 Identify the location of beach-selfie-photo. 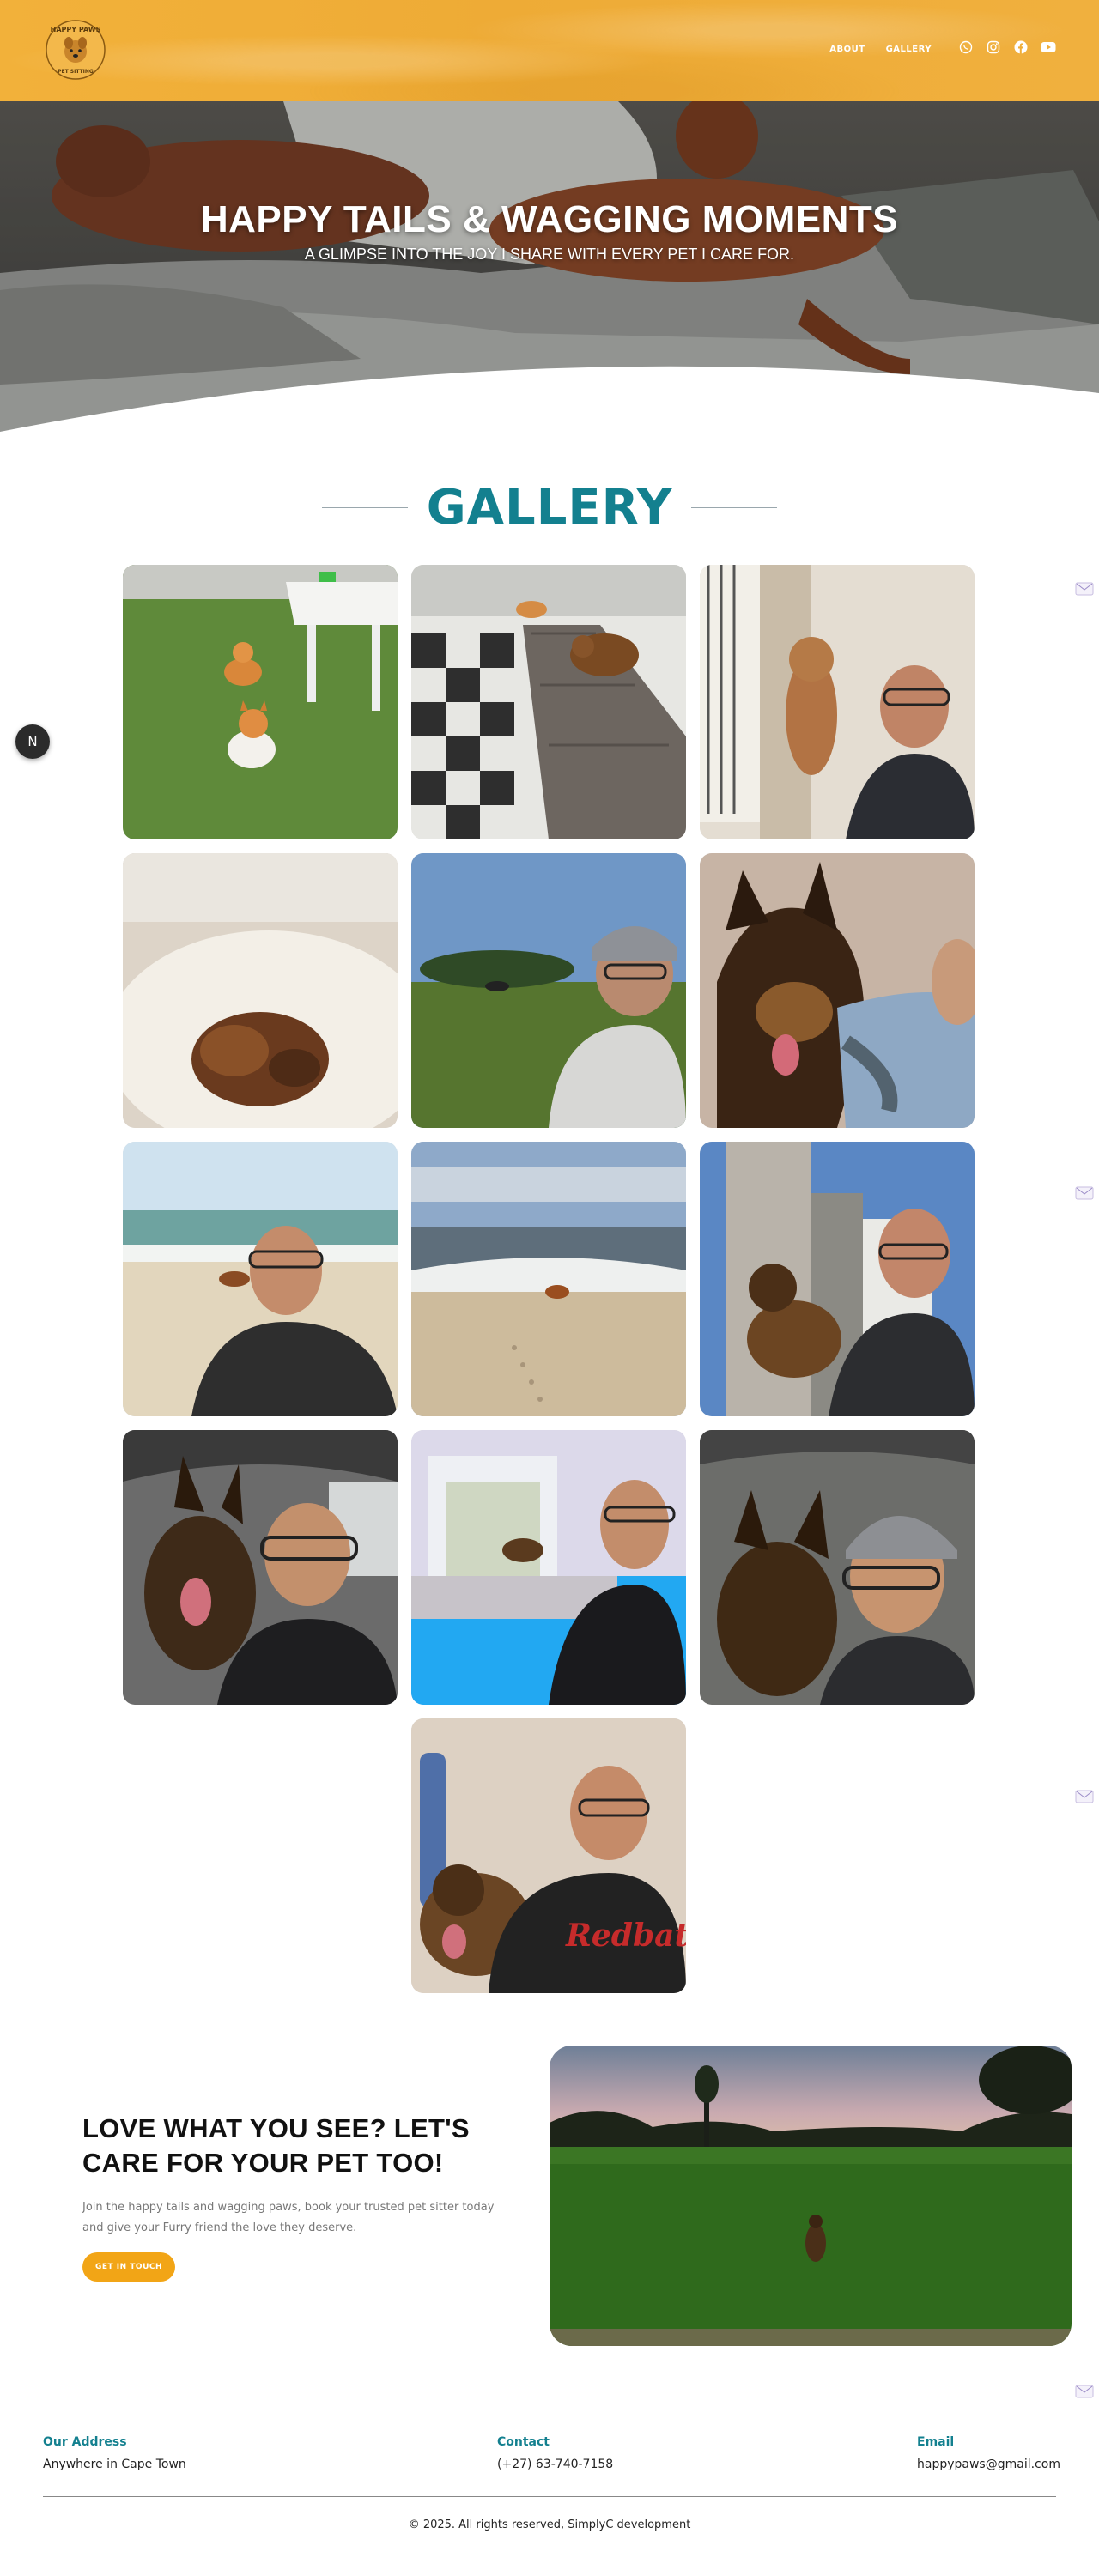
(260, 1279).